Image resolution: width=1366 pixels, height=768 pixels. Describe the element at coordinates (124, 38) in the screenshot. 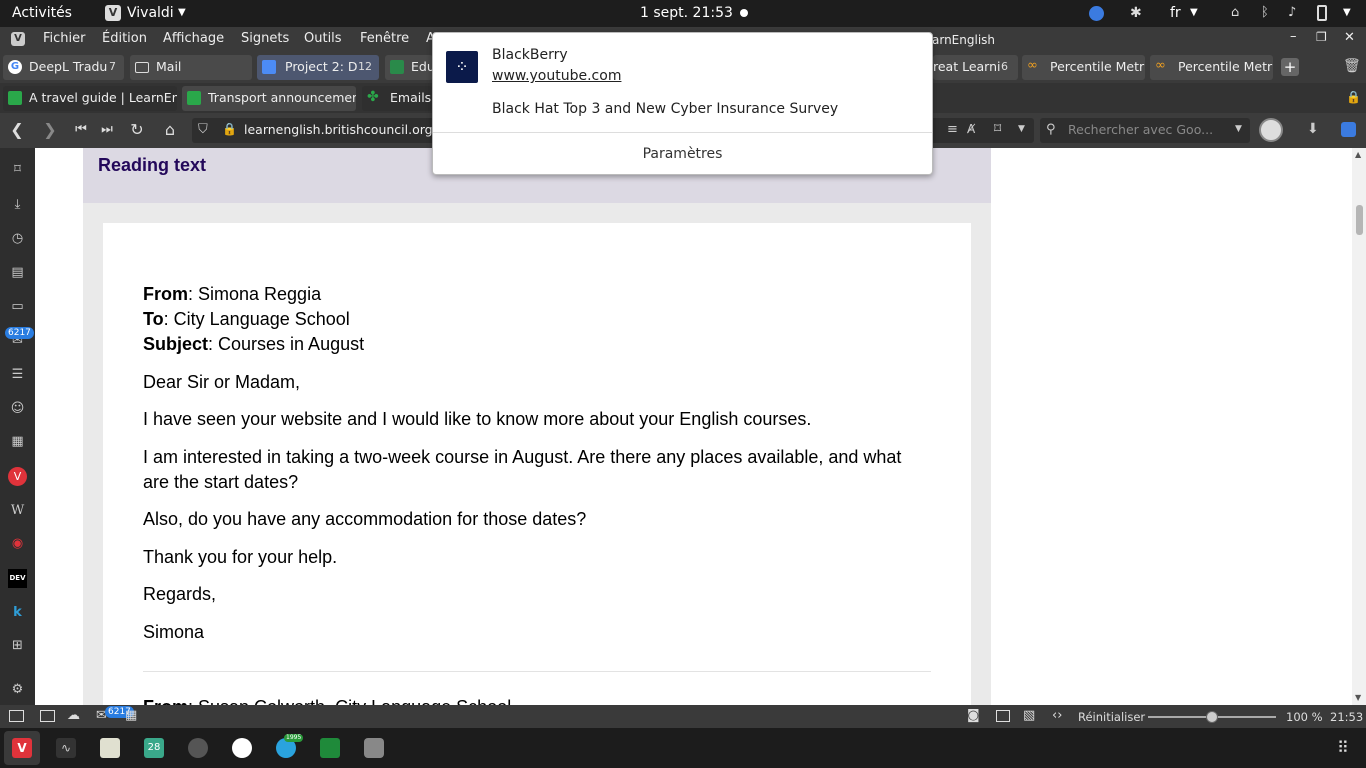

I see `menu-edition: Édition` at that location.